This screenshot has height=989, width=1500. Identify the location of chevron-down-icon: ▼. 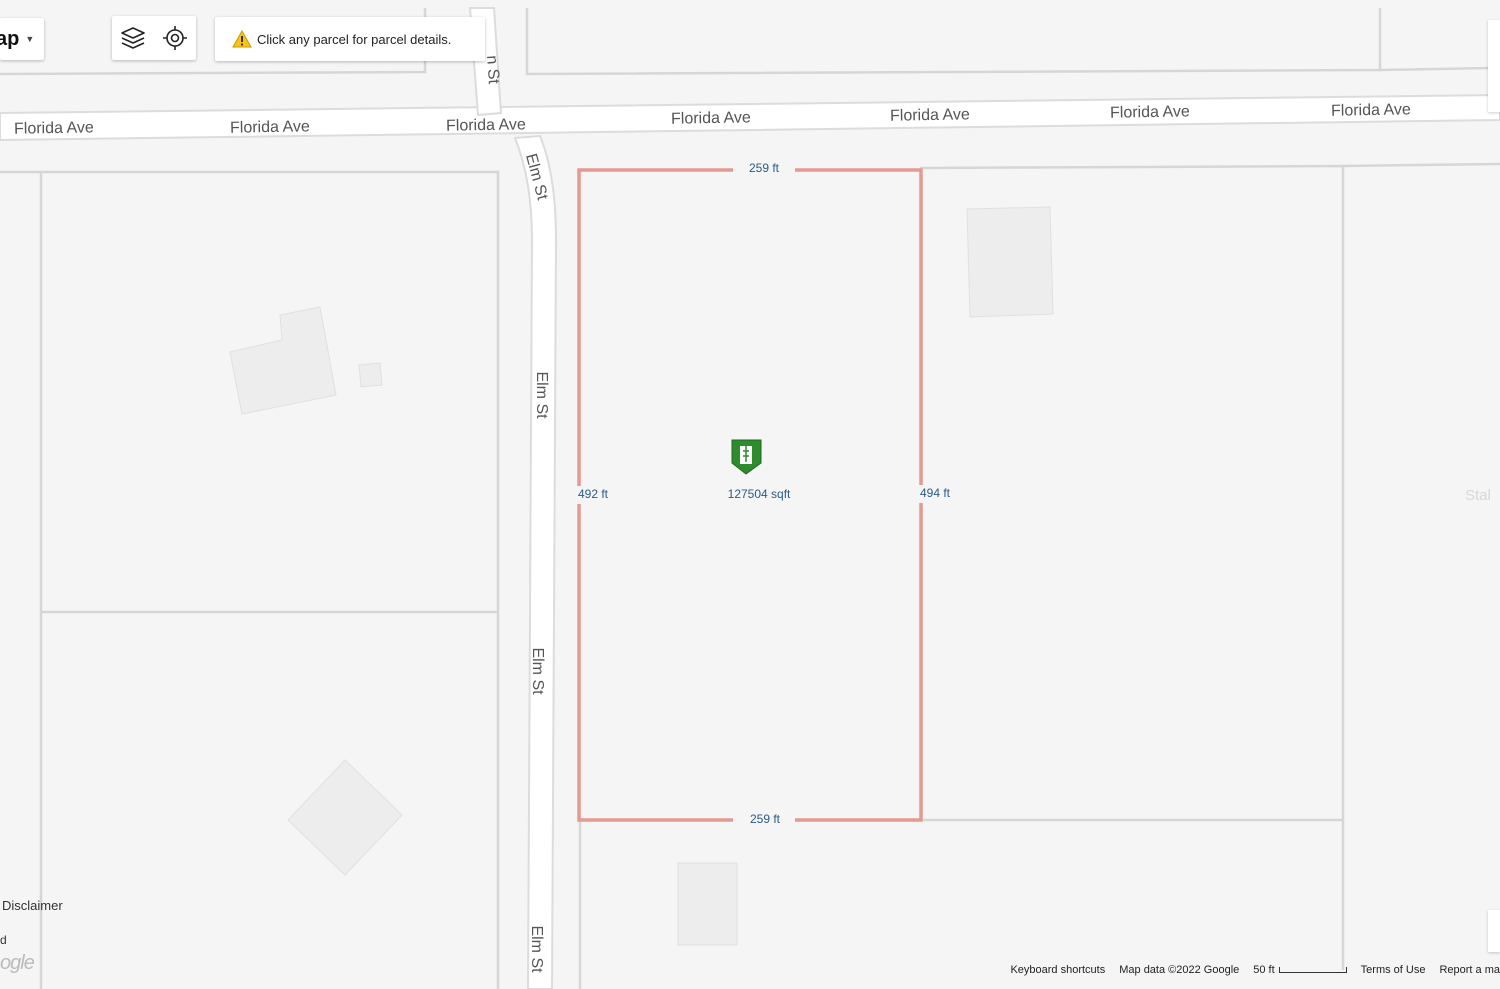
(30, 39).